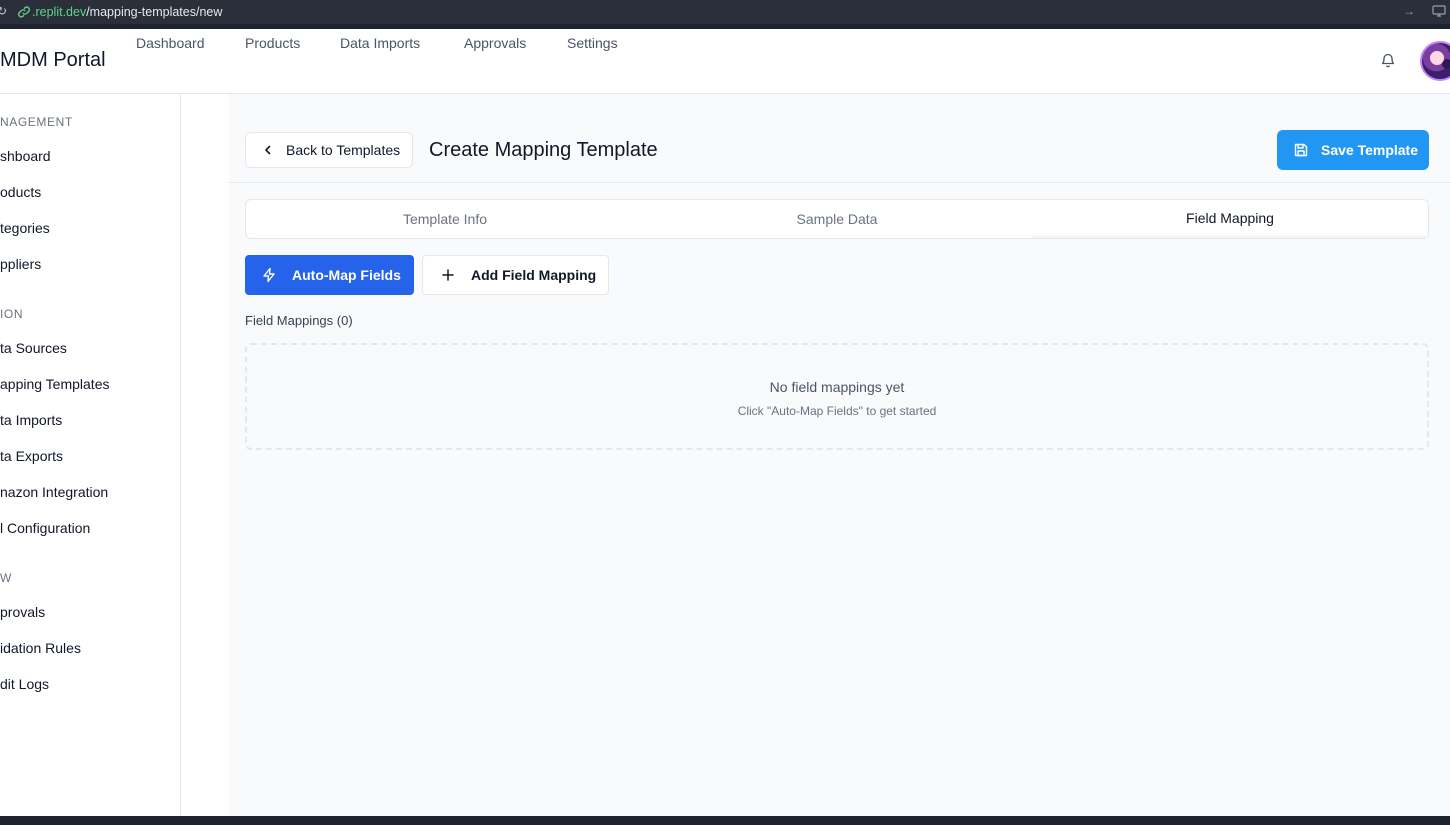 The height and width of the screenshot is (825, 1450). What do you see at coordinates (170, 43) in the screenshot?
I see `topnav-dashboard: Dashboard` at bounding box center [170, 43].